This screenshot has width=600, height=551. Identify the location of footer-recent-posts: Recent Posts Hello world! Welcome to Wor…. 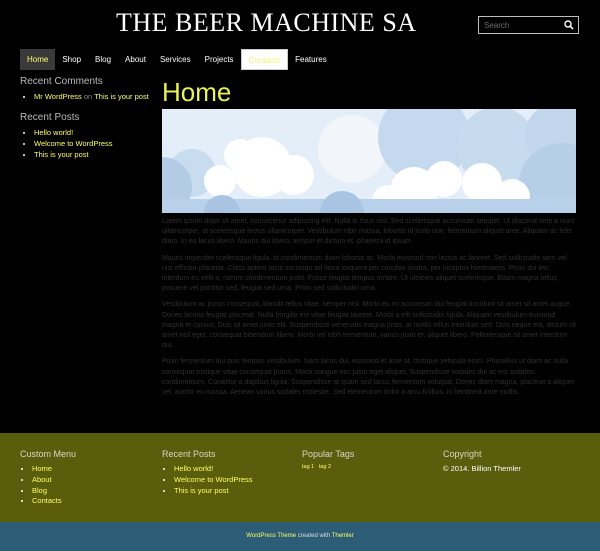
(207, 472).